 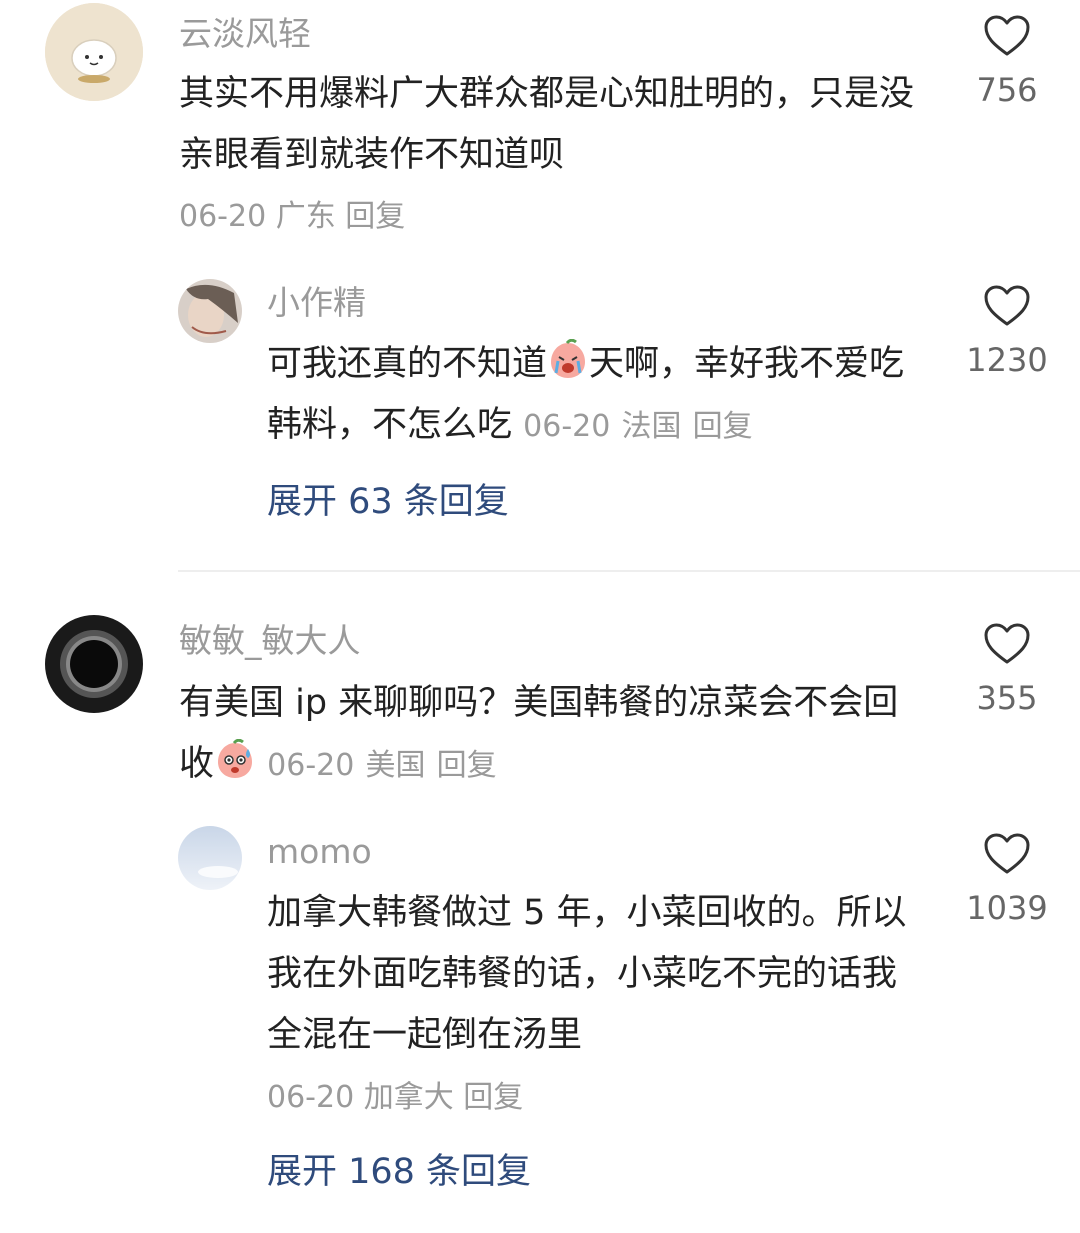 I want to click on like-button: 355, so click(x=1007, y=669).